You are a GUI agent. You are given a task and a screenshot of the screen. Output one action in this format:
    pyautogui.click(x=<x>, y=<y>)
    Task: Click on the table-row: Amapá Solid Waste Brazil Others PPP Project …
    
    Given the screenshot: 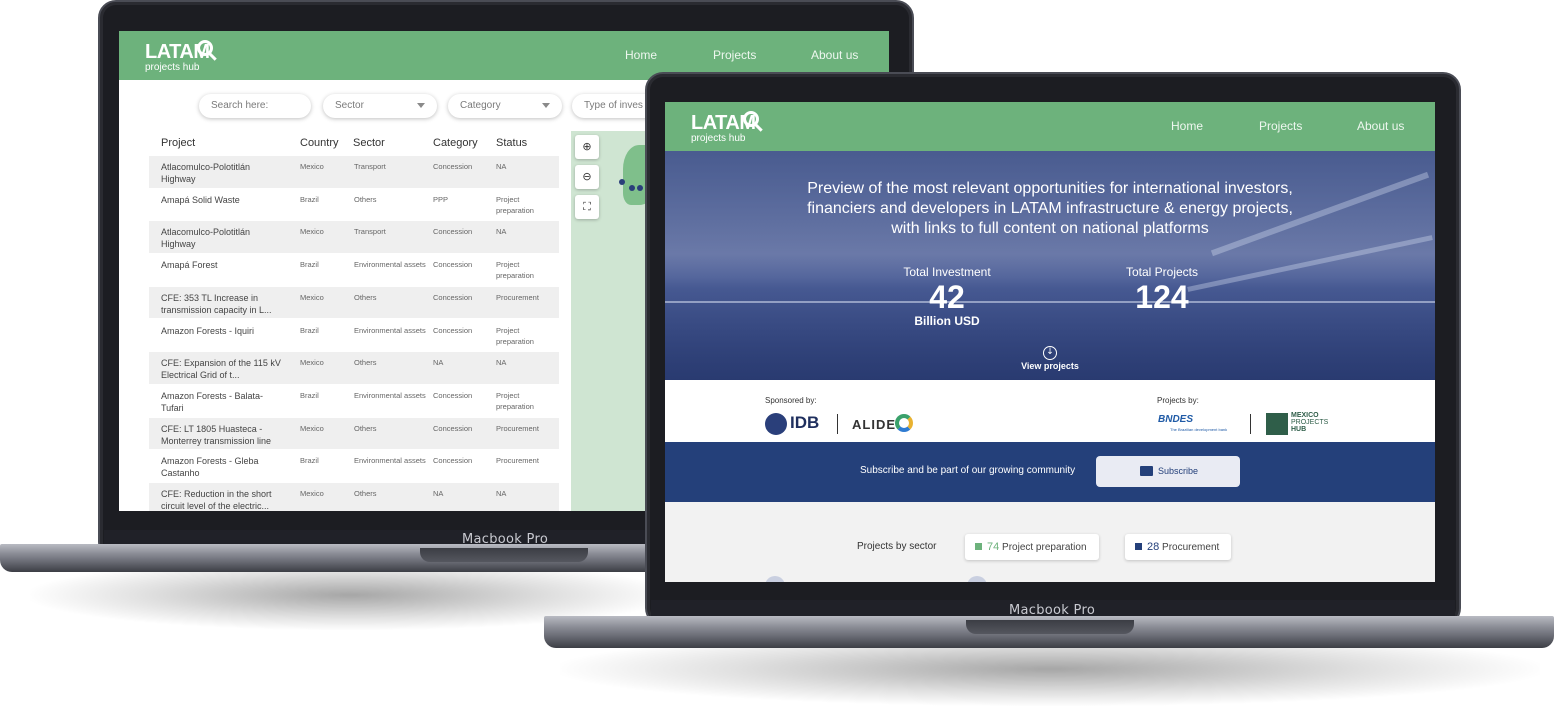 What is the action you would take?
    pyautogui.click(x=354, y=205)
    